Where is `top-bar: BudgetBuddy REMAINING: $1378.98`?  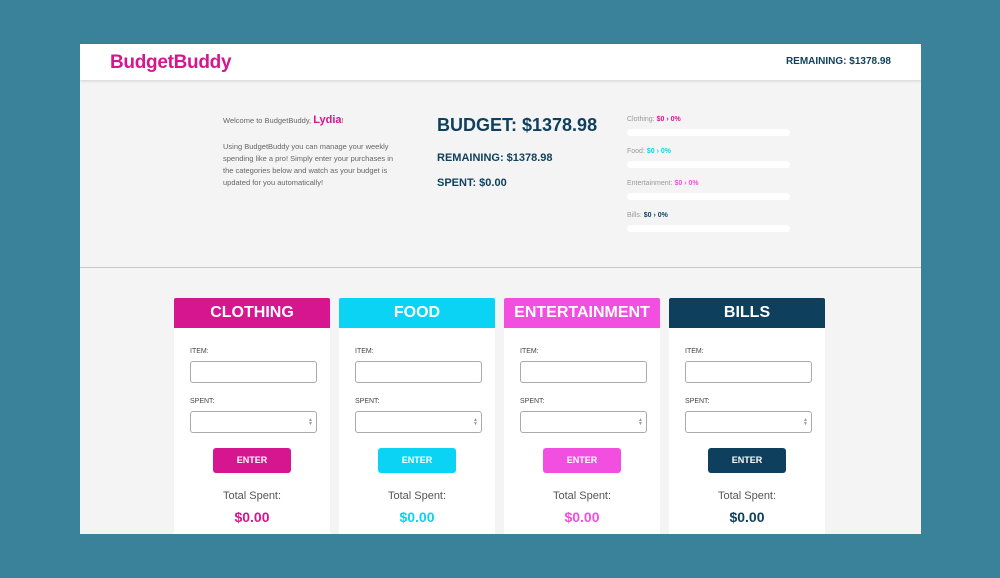 top-bar: BudgetBuddy REMAINING: $1378.98 is located at coordinates (500, 62).